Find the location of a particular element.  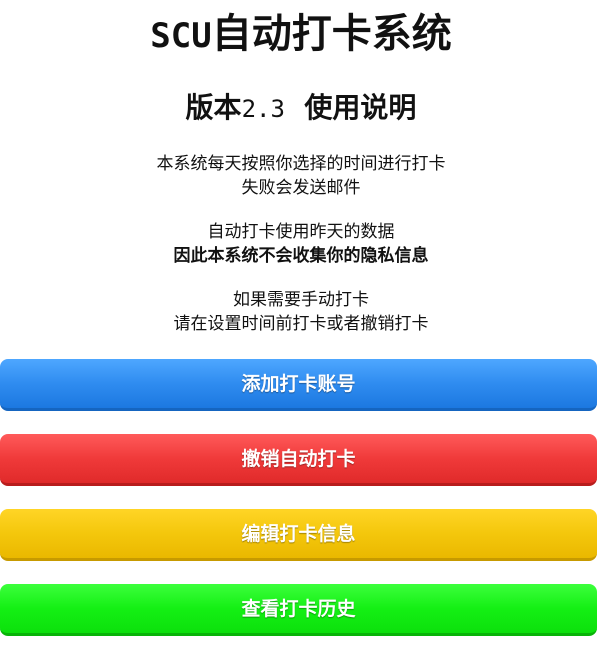

page-title: SCU自动打卡系统 is located at coordinates (301, 35).